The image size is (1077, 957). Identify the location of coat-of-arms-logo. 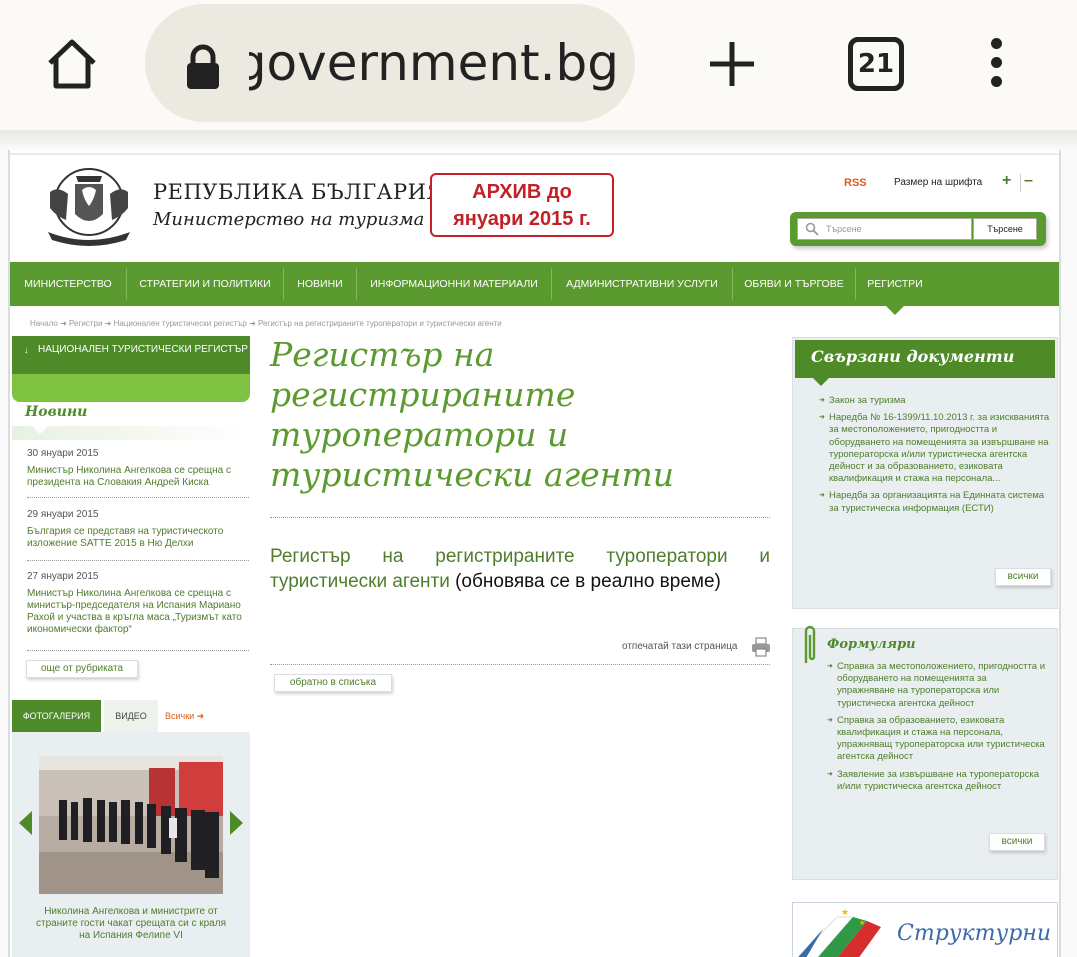
(89, 205).